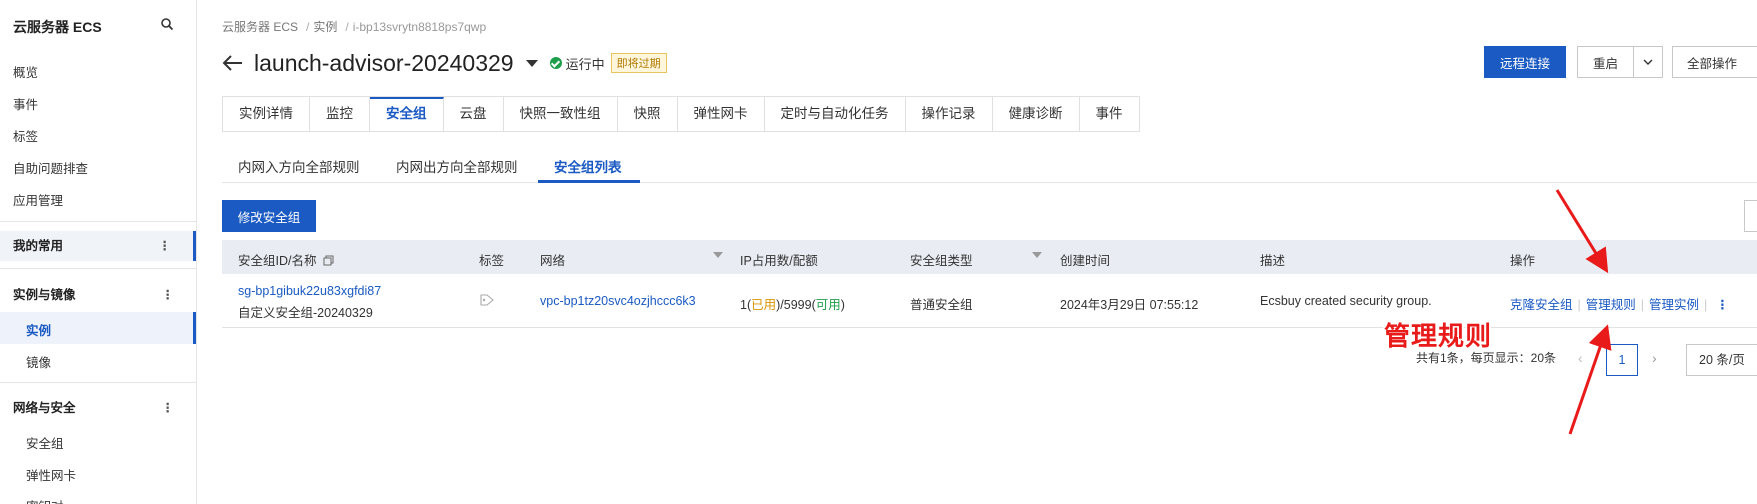 The height and width of the screenshot is (504, 1757). What do you see at coordinates (98, 246) in the screenshot?
I see `sidebar-group-favorites: 我的常用 ⋮` at bounding box center [98, 246].